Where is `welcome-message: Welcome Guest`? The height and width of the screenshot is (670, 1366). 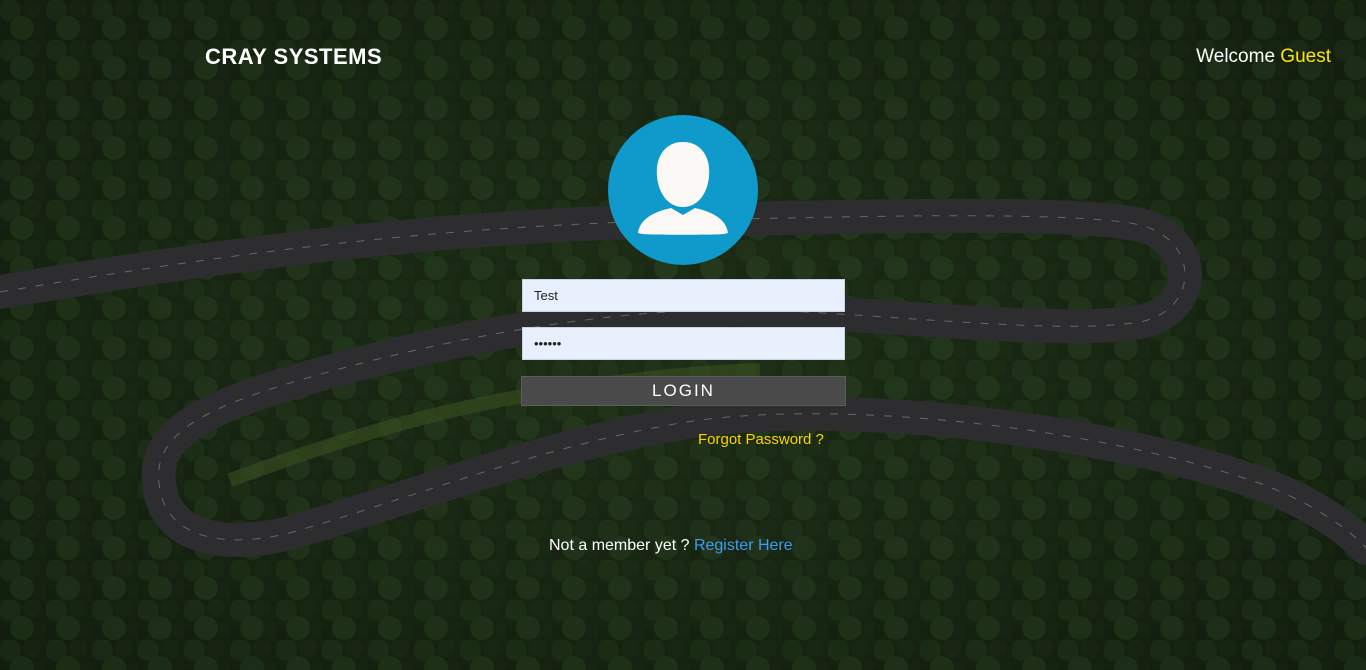
welcome-message: Welcome Guest is located at coordinates (1263, 57).